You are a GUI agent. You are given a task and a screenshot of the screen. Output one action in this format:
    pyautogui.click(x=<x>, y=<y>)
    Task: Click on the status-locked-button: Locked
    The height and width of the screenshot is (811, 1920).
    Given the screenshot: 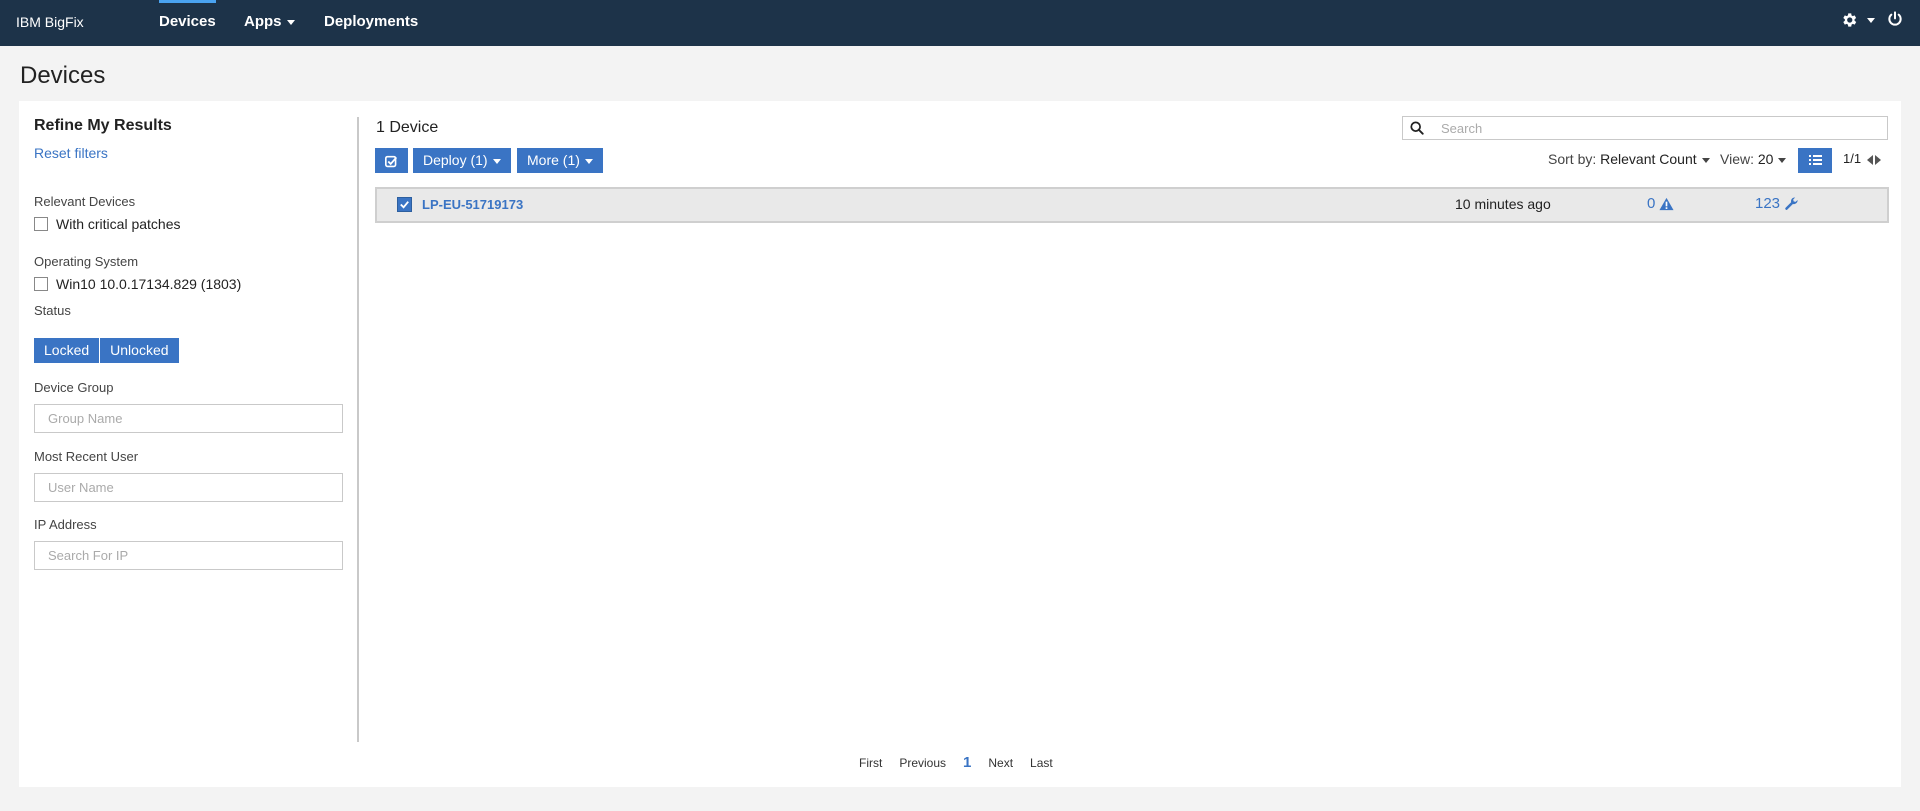 What is the action you would take?
    pyautogui.click(x=67, y=350)
    